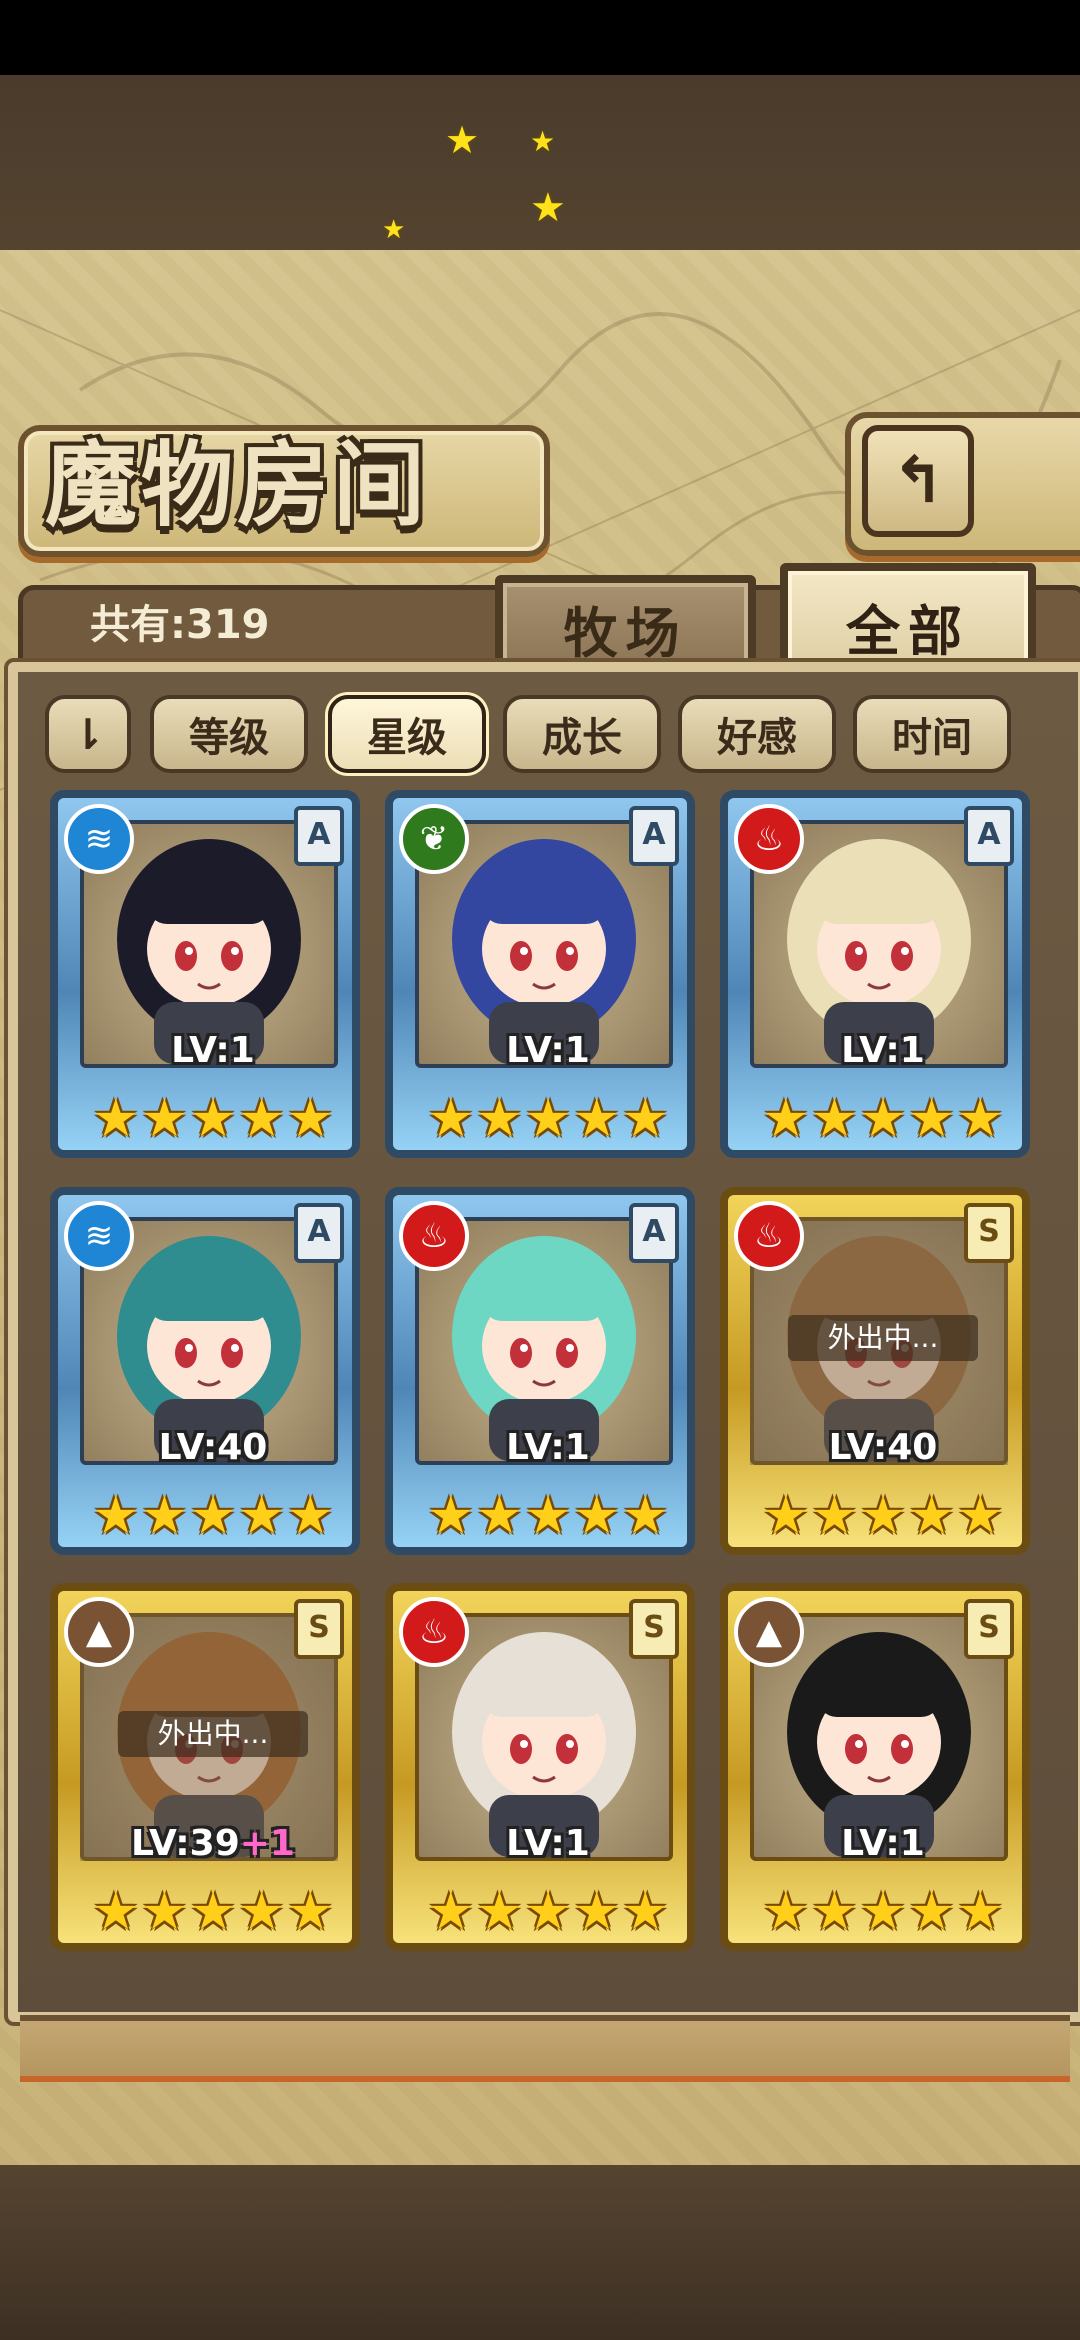  Describe the element at coordinates (267, 1843) in the screenshot. I see `level-bonus: +1` at that location.